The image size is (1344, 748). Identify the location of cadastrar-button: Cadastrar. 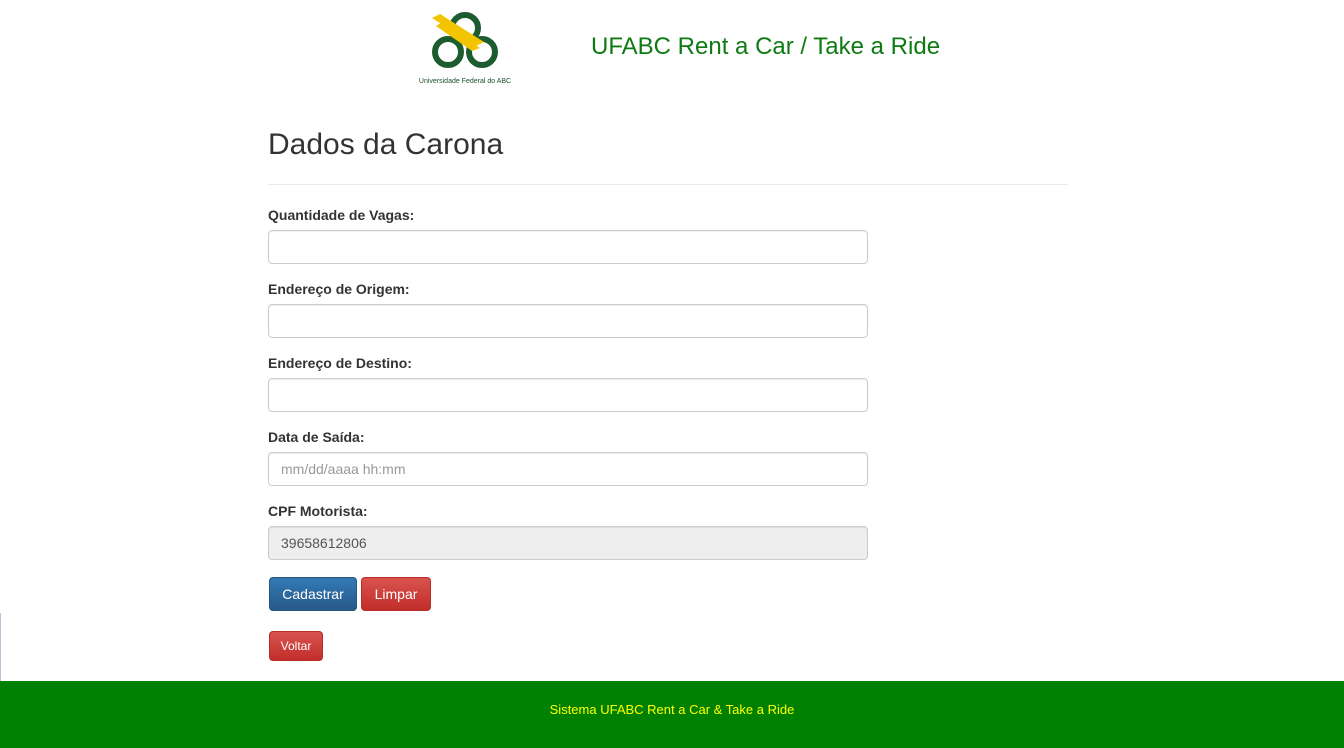
(313, 594).